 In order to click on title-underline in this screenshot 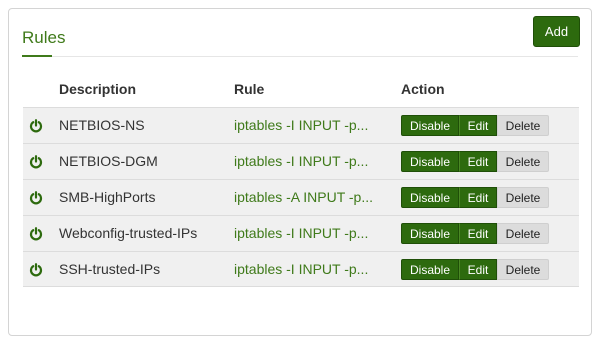, I will do `click(37, 56)`.